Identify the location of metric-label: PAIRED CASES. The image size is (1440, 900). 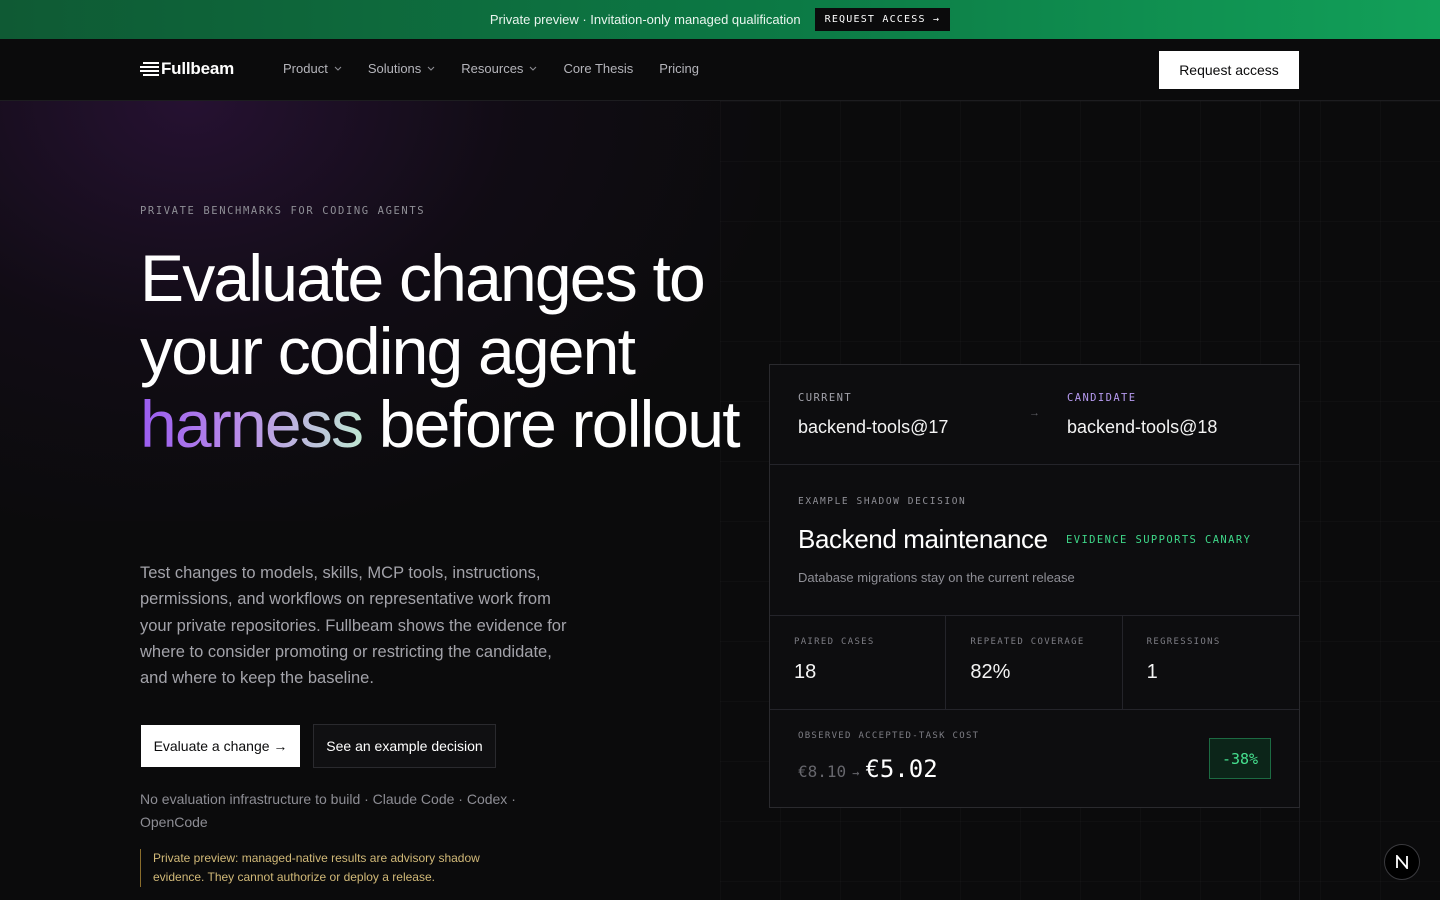
(834, 642).